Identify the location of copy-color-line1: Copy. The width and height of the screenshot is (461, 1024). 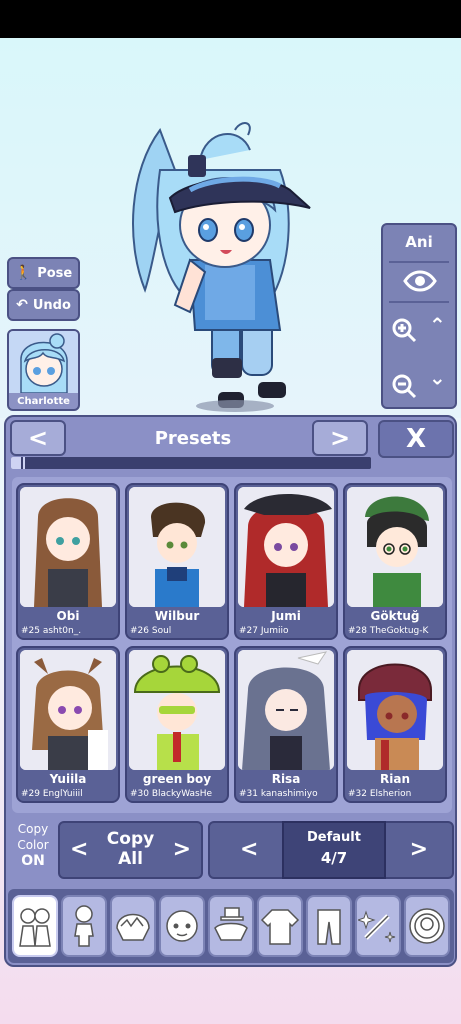
(33, 829).